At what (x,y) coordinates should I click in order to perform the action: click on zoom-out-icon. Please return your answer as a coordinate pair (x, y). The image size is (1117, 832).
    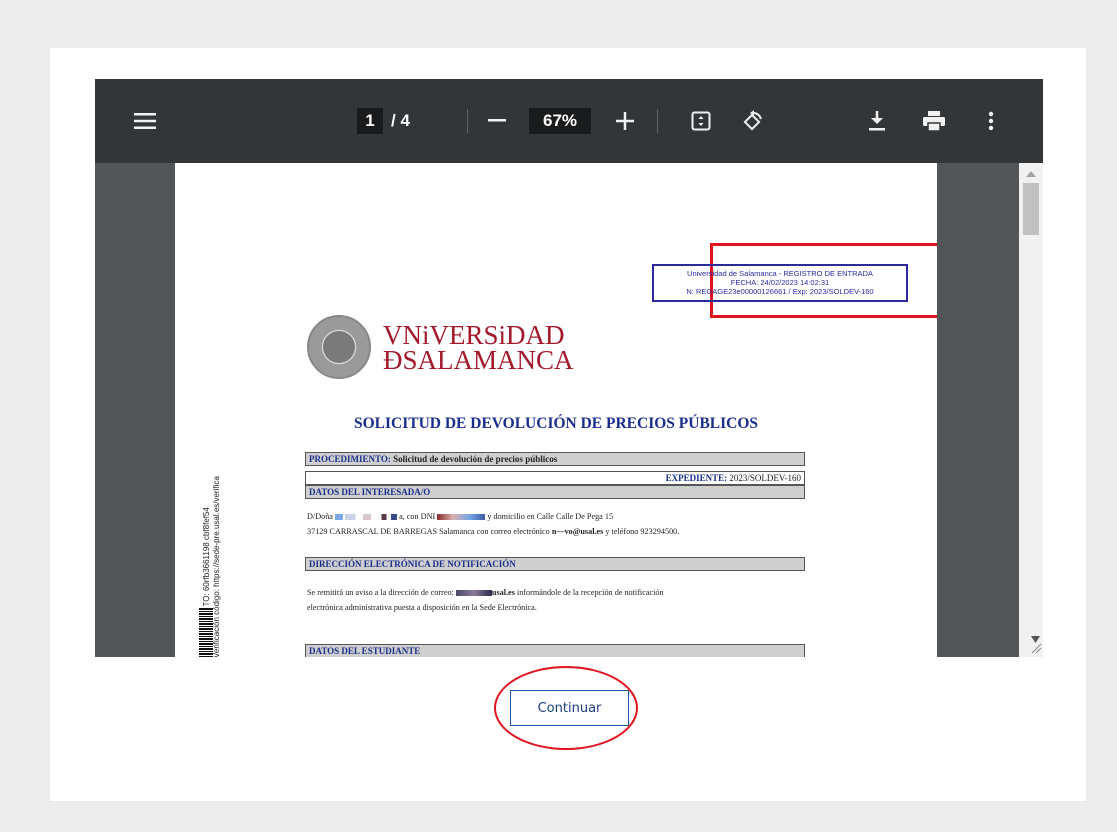
    Looking at the image, I should click on (497, 121).